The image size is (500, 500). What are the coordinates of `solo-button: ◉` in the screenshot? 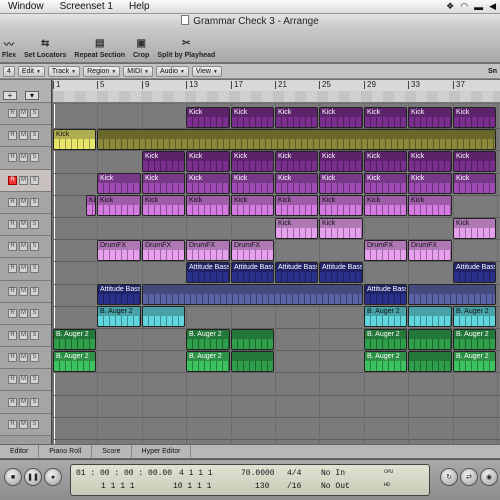 It's located at (489, 477).